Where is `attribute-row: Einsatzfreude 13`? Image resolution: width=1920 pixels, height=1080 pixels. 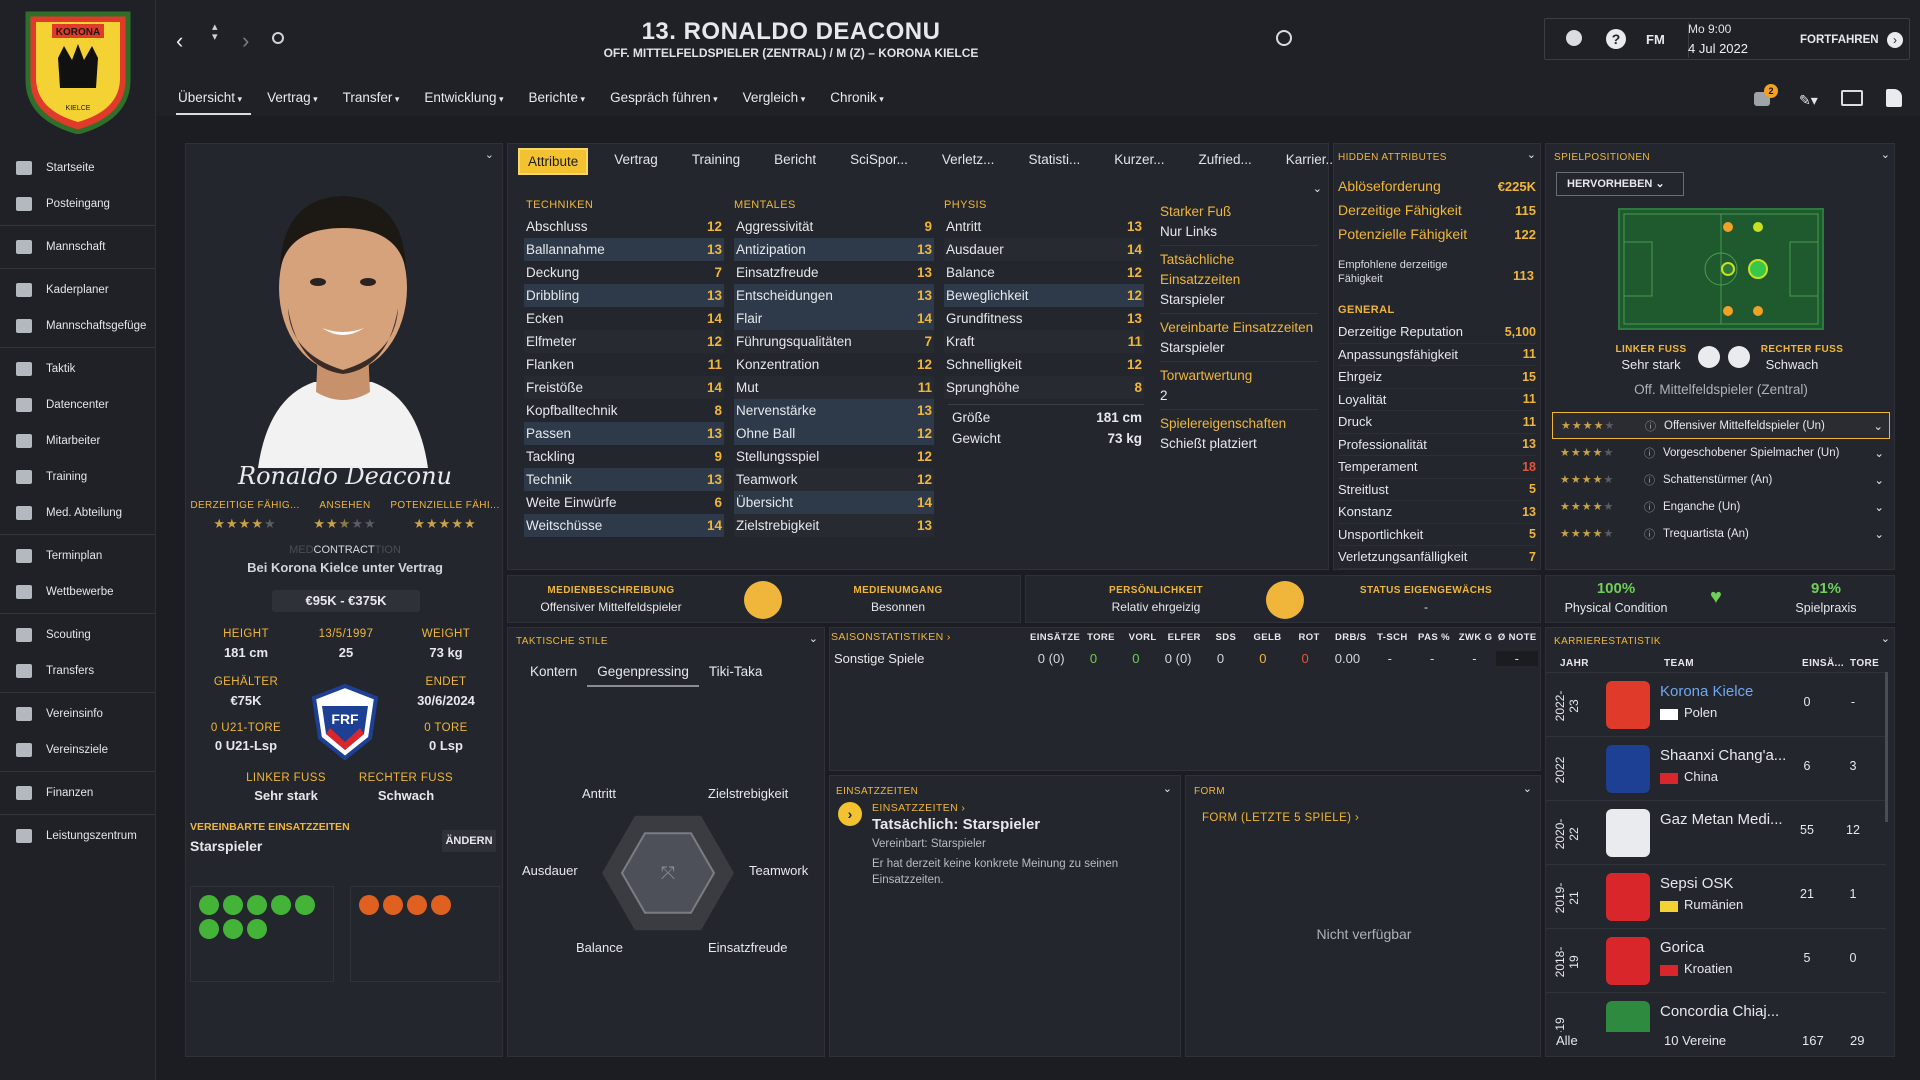
attribute-row: Einsatzfreude 13 is located at coordinates (834, 272).